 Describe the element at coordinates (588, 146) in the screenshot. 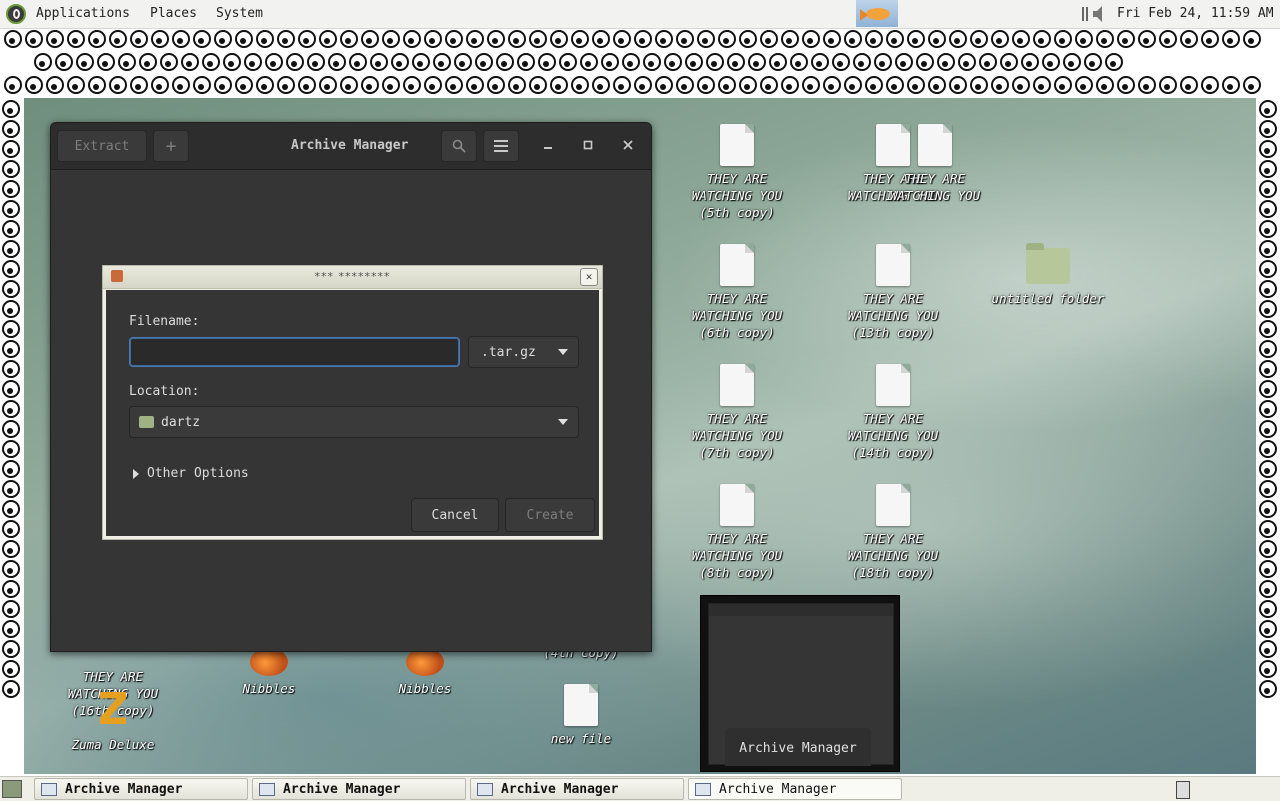

I see `maximize-button` at that location.